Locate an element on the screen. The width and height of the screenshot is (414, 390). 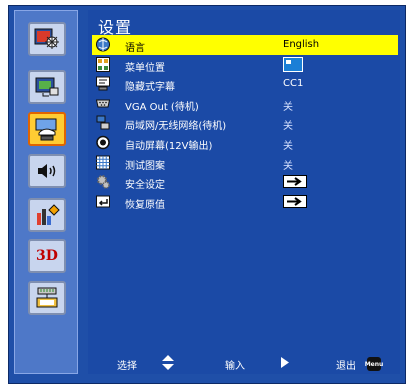
sidebar-item-volume is located at coordinates (47, 171).